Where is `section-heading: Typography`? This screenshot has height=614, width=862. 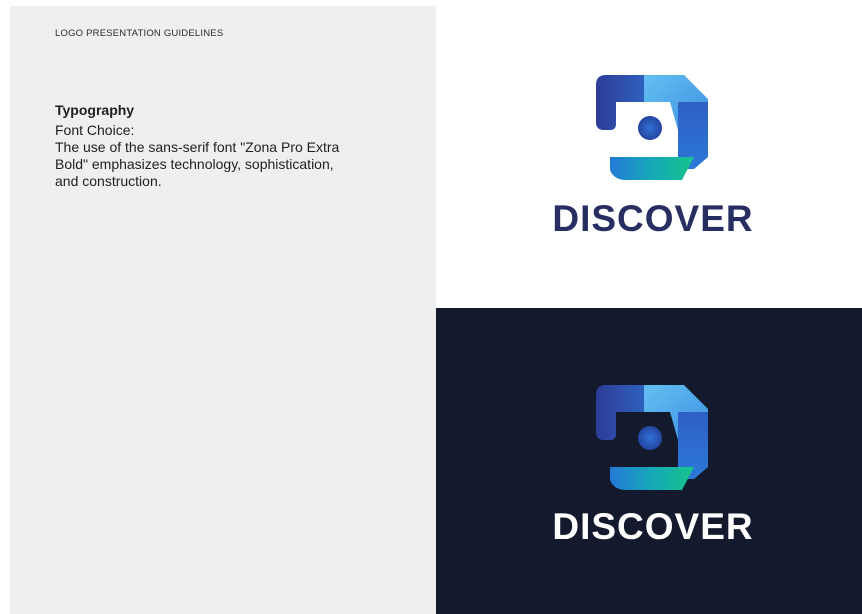
section-heading: Typography is located at coordinates (95, 110).